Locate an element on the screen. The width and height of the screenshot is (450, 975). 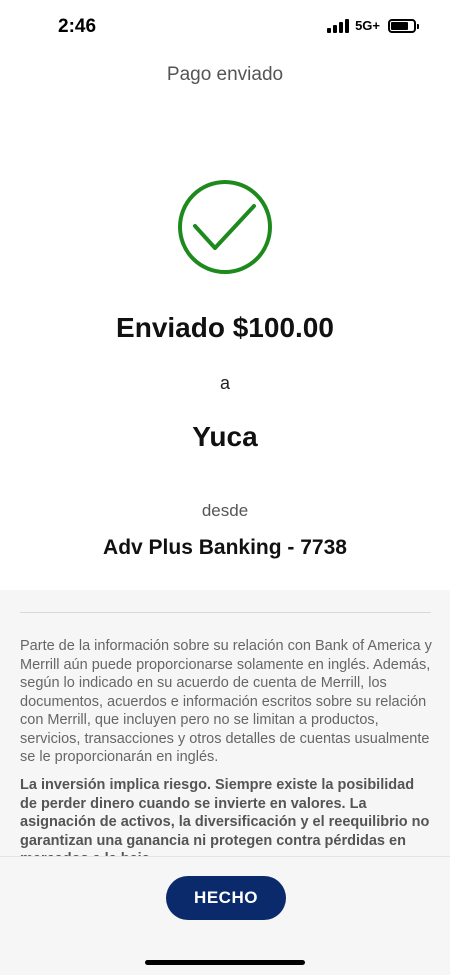
status-indicators: 5G+ is located at coordinates (373, 25).